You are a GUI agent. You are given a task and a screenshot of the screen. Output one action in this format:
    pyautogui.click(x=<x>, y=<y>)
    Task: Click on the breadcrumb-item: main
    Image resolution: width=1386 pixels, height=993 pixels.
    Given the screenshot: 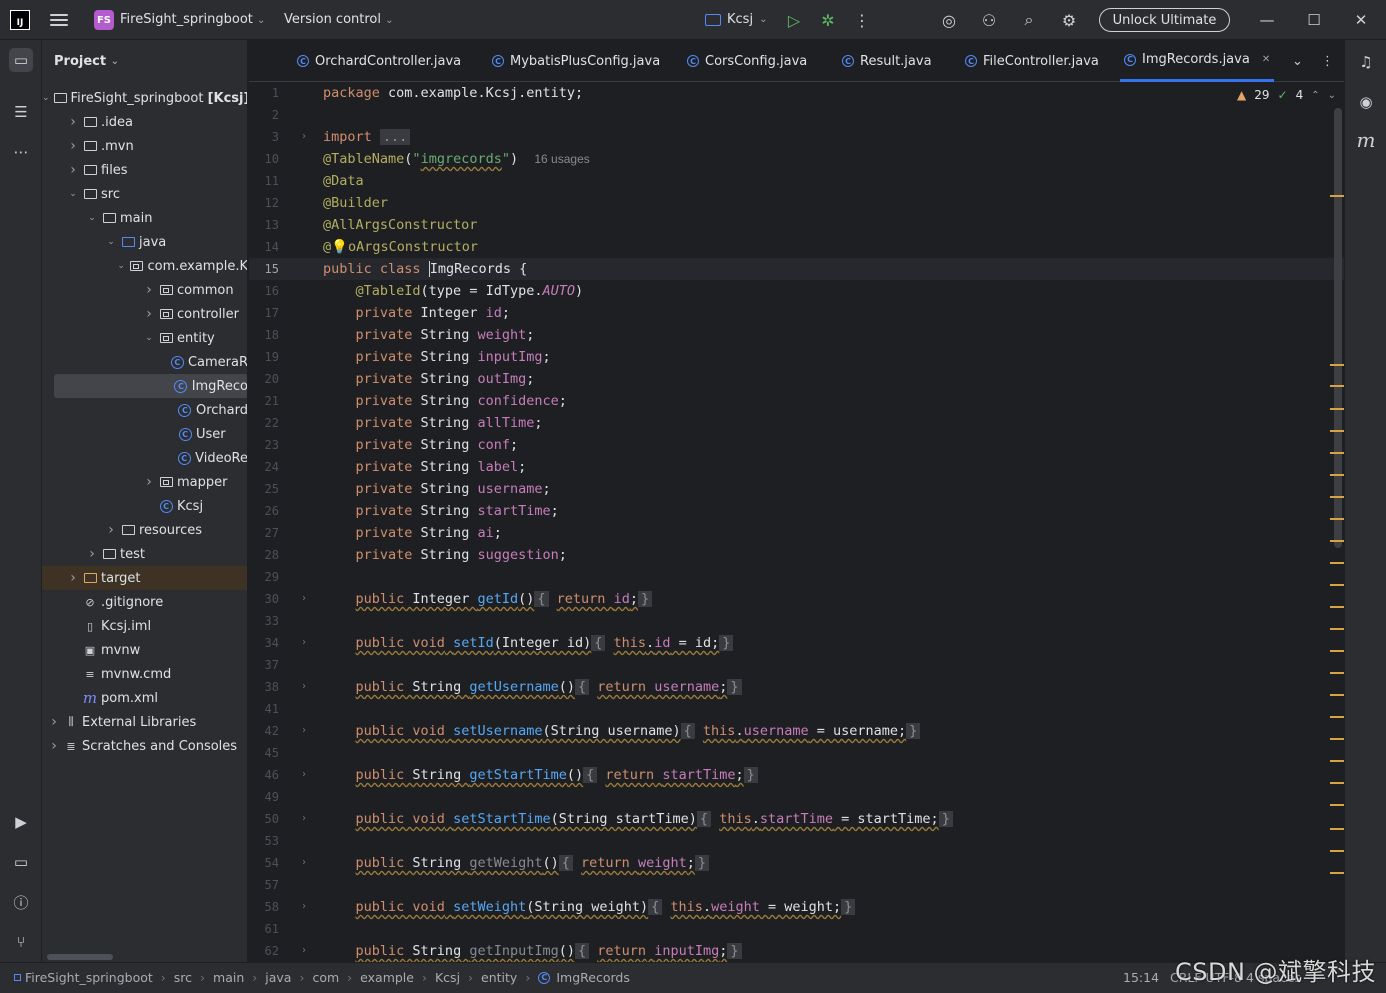 What is the action you would take?
    pyautogui.click(x=228, y=977)
    